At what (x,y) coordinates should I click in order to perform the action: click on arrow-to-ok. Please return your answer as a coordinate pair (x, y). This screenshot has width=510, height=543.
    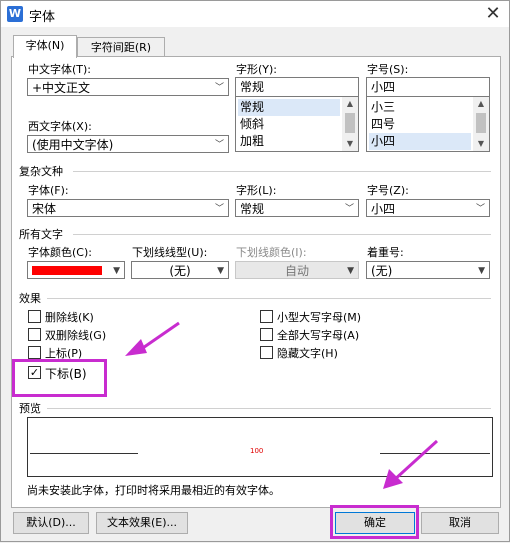
    Looking at the image, I should click on (411, 464).